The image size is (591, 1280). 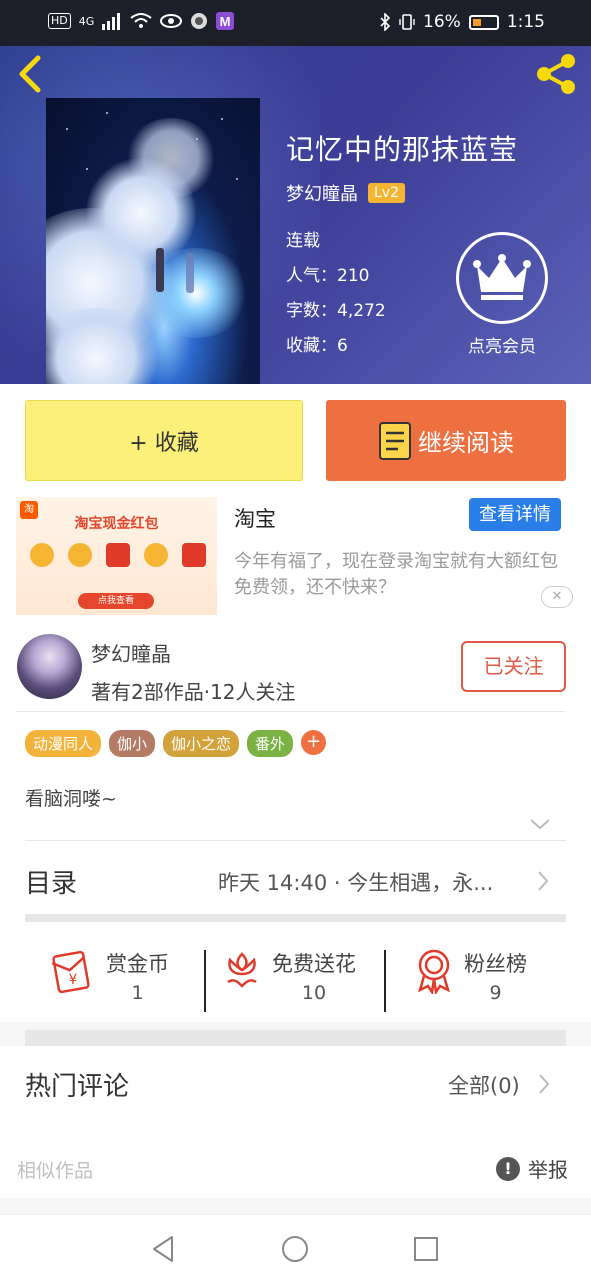 What do you see at coordinates (466, 443) in the screenshot?
I see `continue-reading-label: 继续阅读` at bounding box center [466, 443].